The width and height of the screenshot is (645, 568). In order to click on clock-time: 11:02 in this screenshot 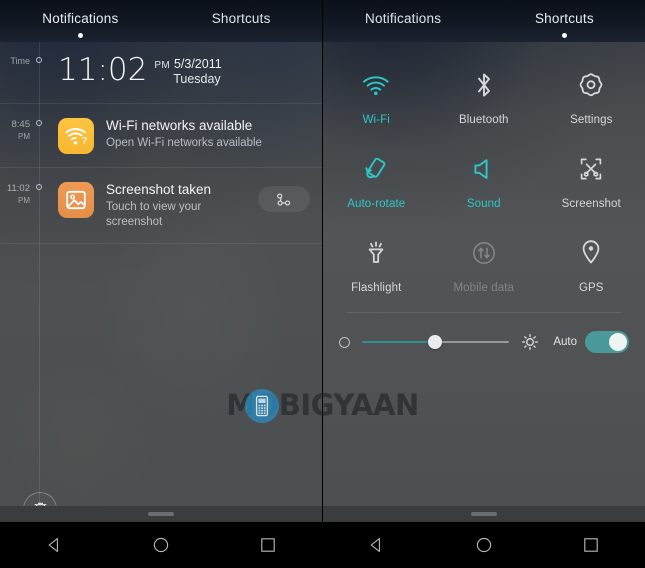, I will do `click(103, 70)`.